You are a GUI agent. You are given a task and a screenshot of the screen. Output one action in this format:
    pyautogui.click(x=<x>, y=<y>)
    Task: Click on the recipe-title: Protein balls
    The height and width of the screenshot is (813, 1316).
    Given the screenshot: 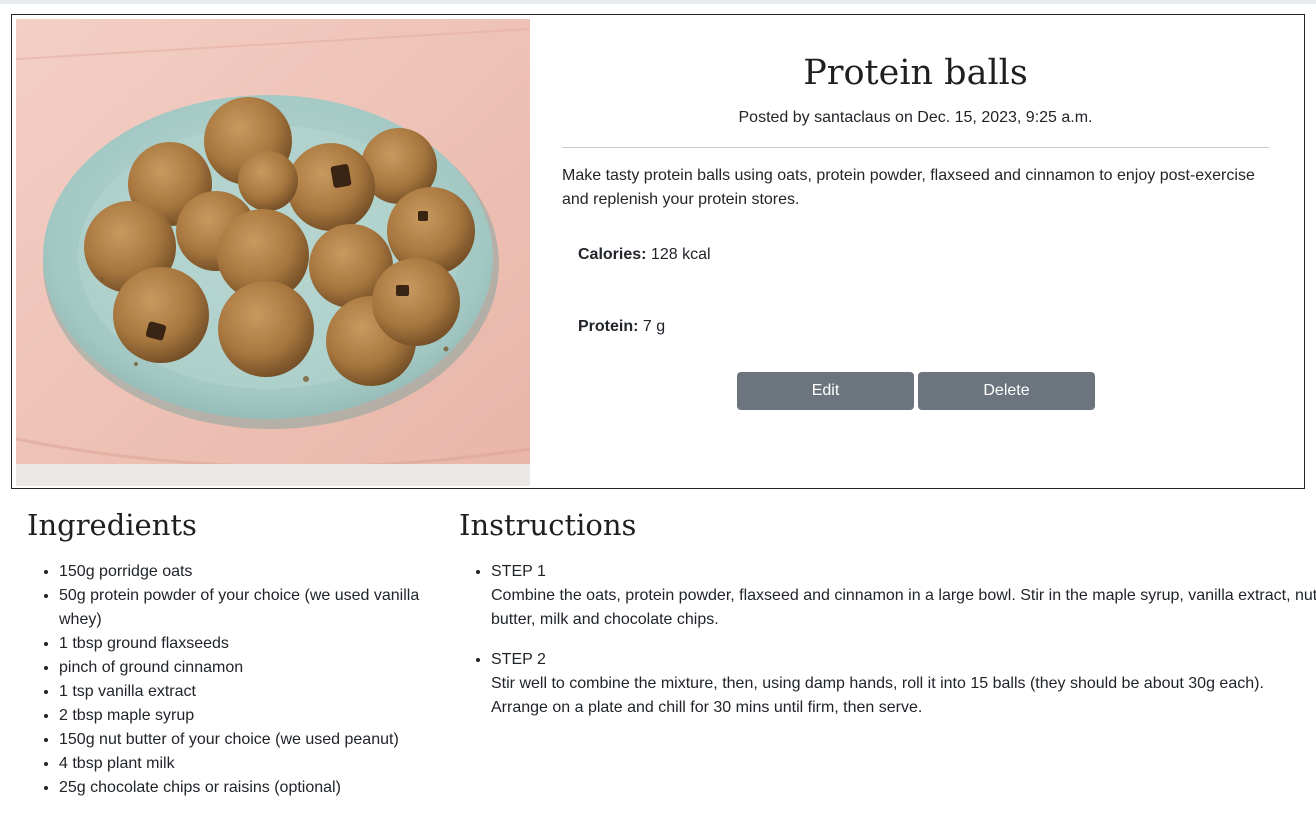 What is the action you would take?
    pyautogui.click(x=915, y=73)
    